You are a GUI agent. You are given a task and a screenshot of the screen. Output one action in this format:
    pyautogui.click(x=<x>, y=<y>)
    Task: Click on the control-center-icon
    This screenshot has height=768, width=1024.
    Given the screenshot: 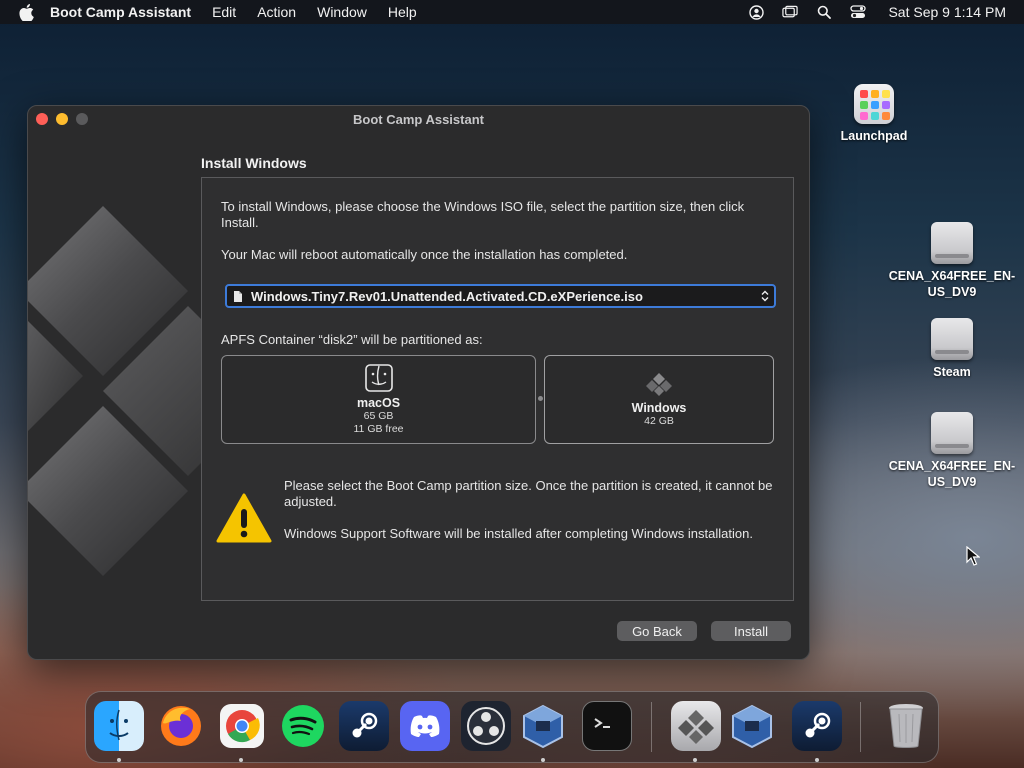 What is the action you would take?
    pyautogui.click(x=858, y=12)
    